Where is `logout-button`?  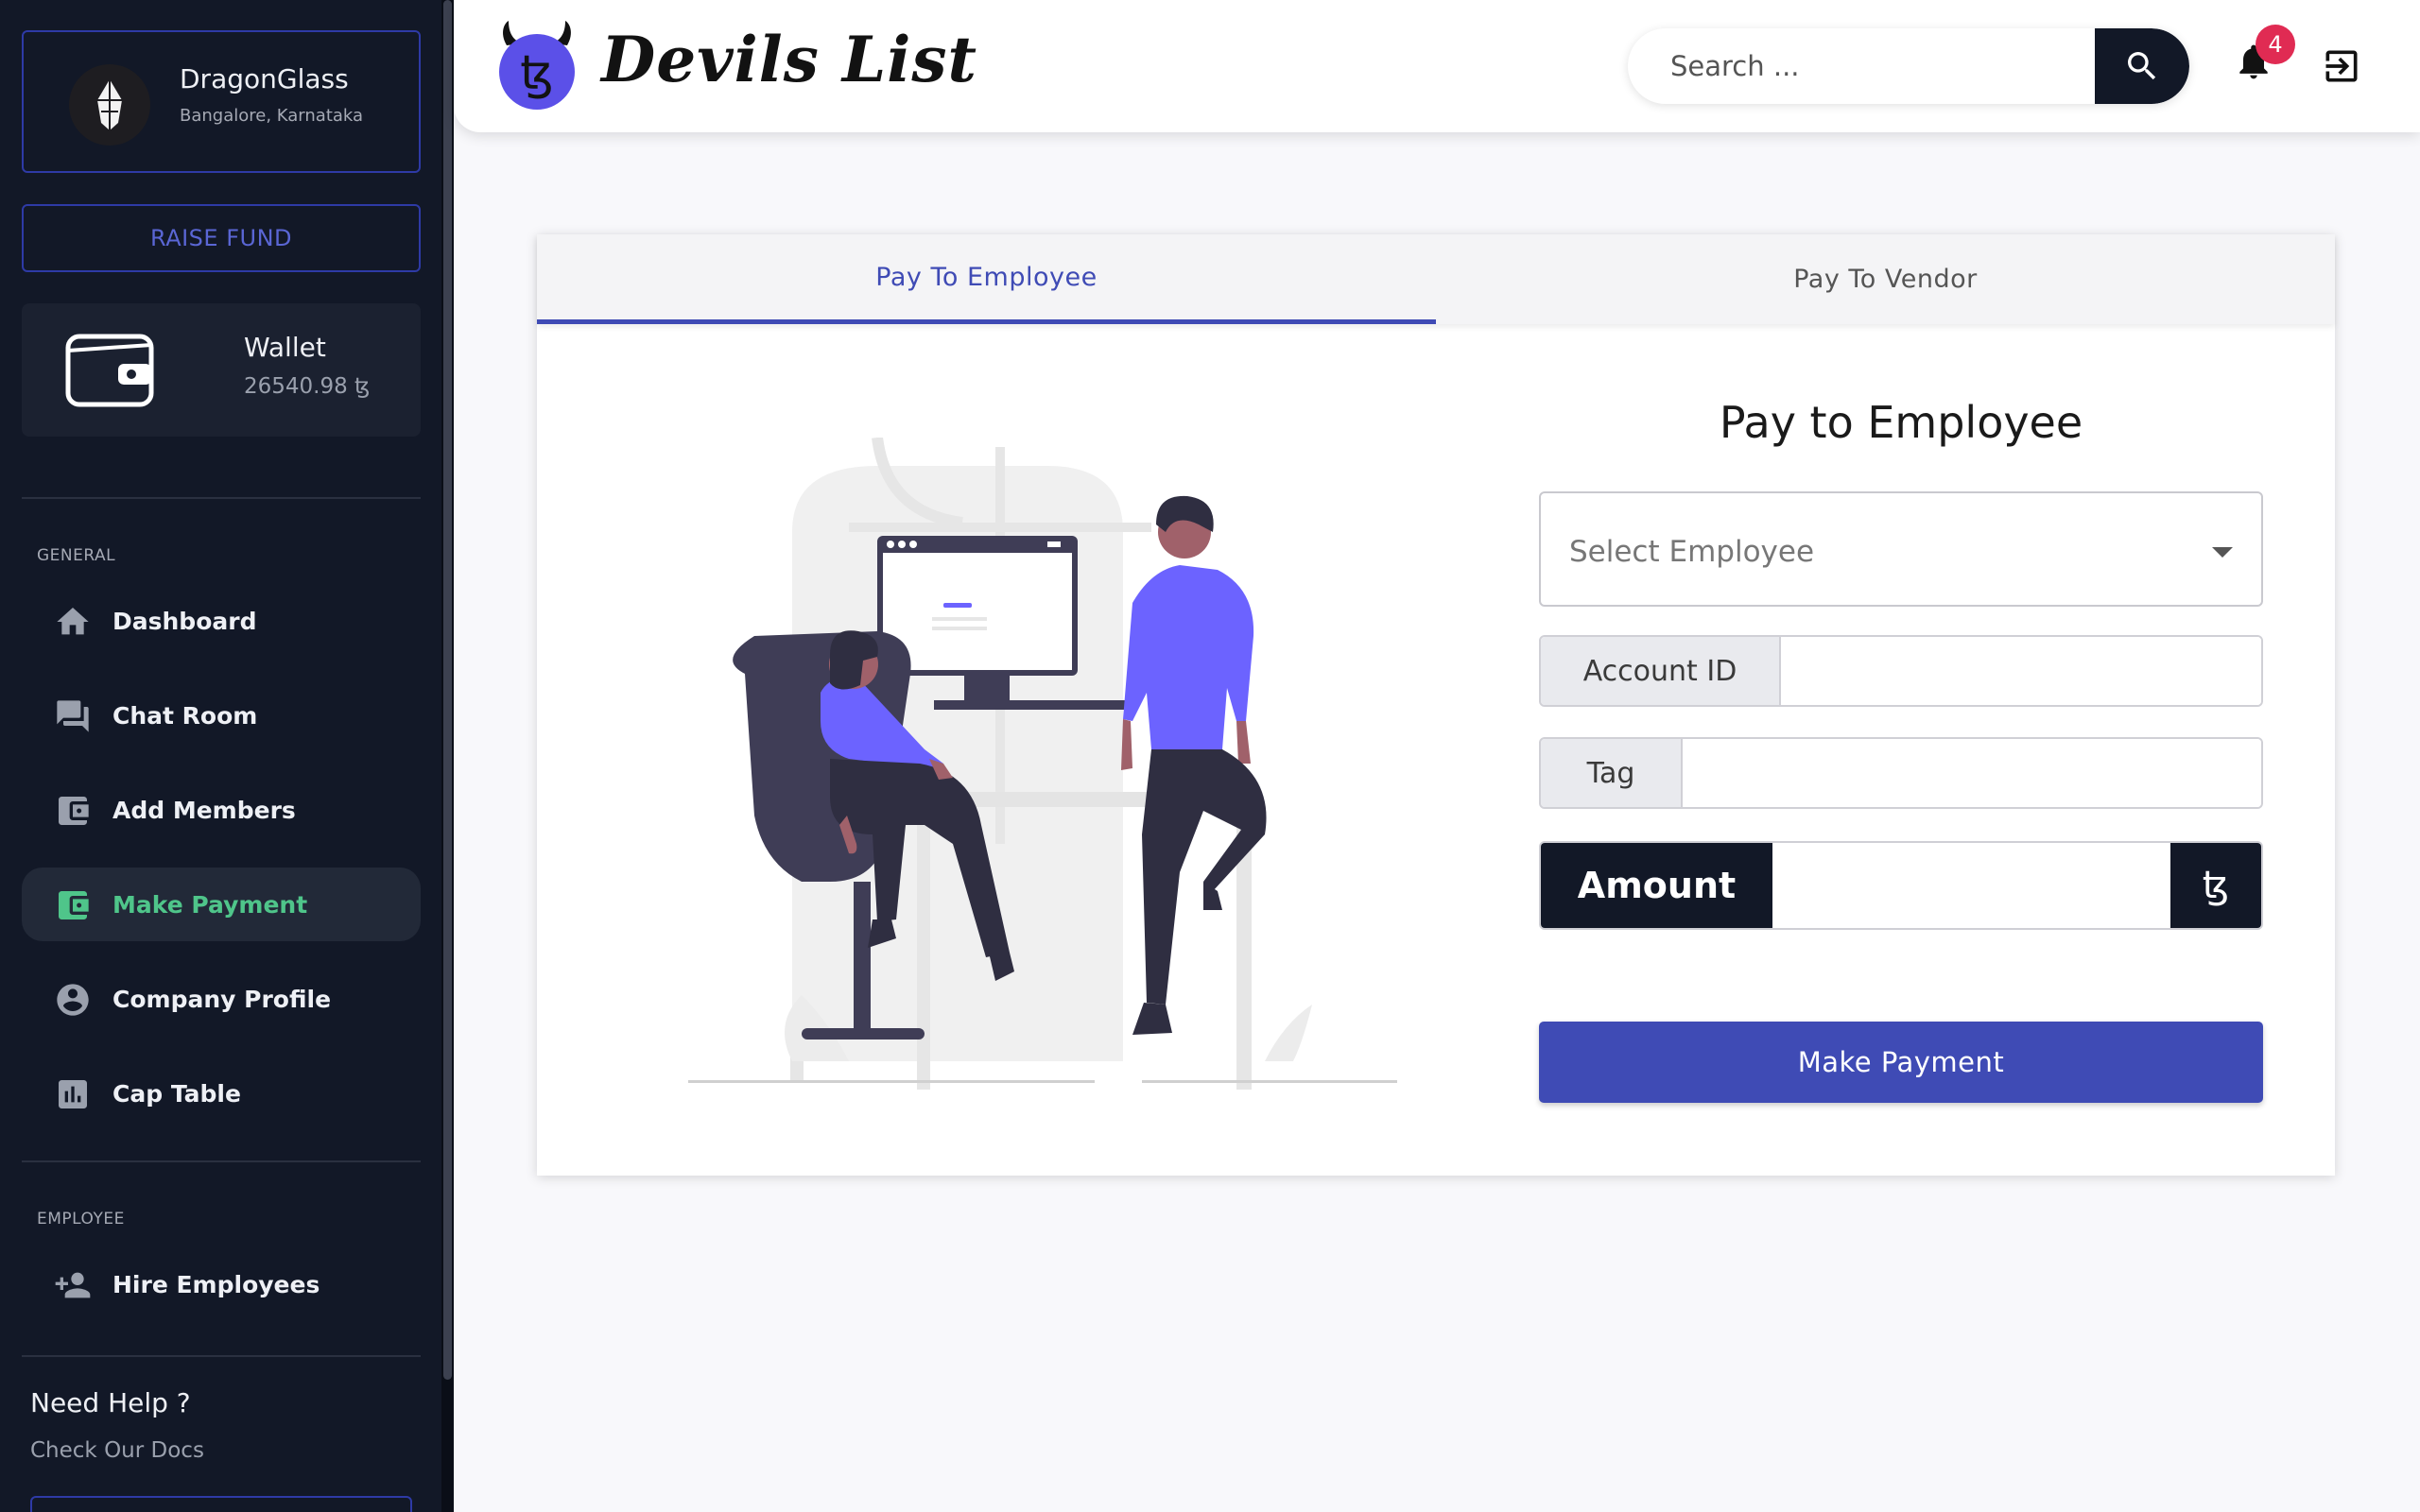
logout-button is located at coordinates (2341, 68).